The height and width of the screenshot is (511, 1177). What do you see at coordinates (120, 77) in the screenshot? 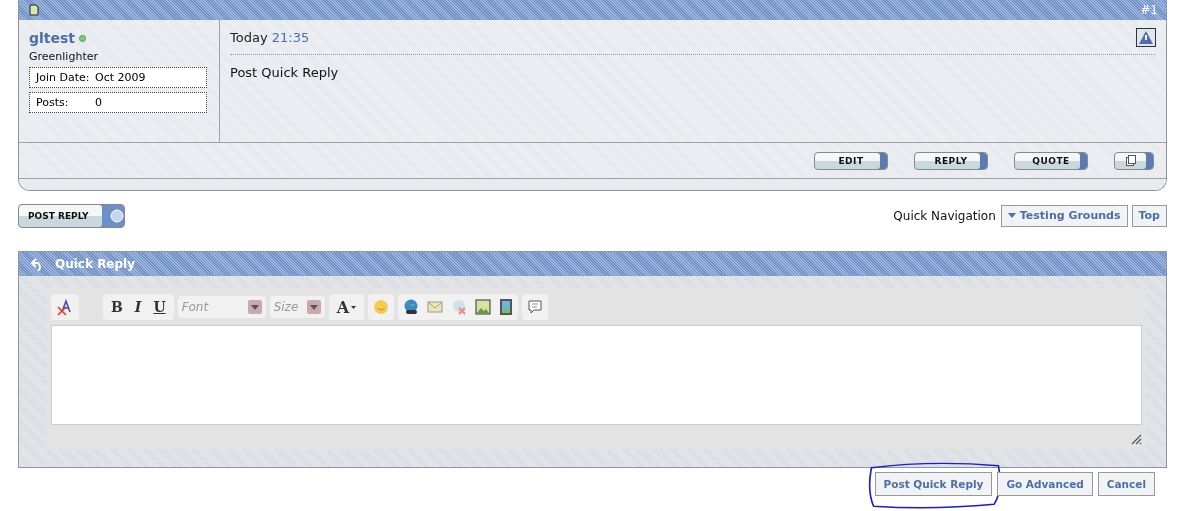
I see `stat-value: Oct 2009` at bounding box center [120, 77].